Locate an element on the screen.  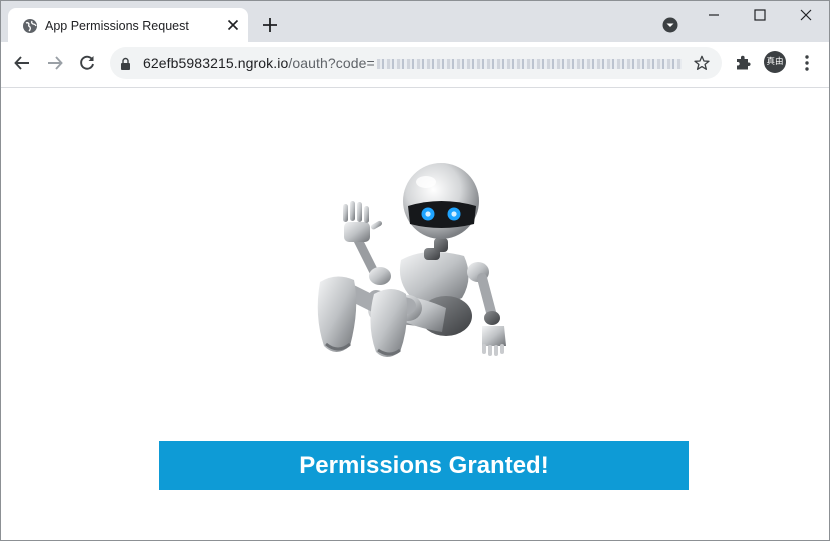
plus-icon is located at coordinates (270, 25).